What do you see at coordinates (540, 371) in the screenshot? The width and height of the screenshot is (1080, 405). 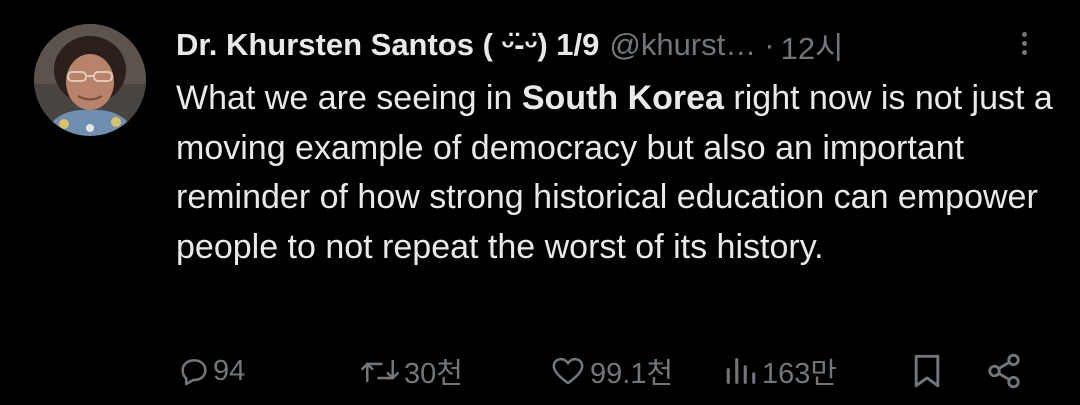 I see `action-bar: 94 30천 99.1천 163만` at bounding box center [540, 371].